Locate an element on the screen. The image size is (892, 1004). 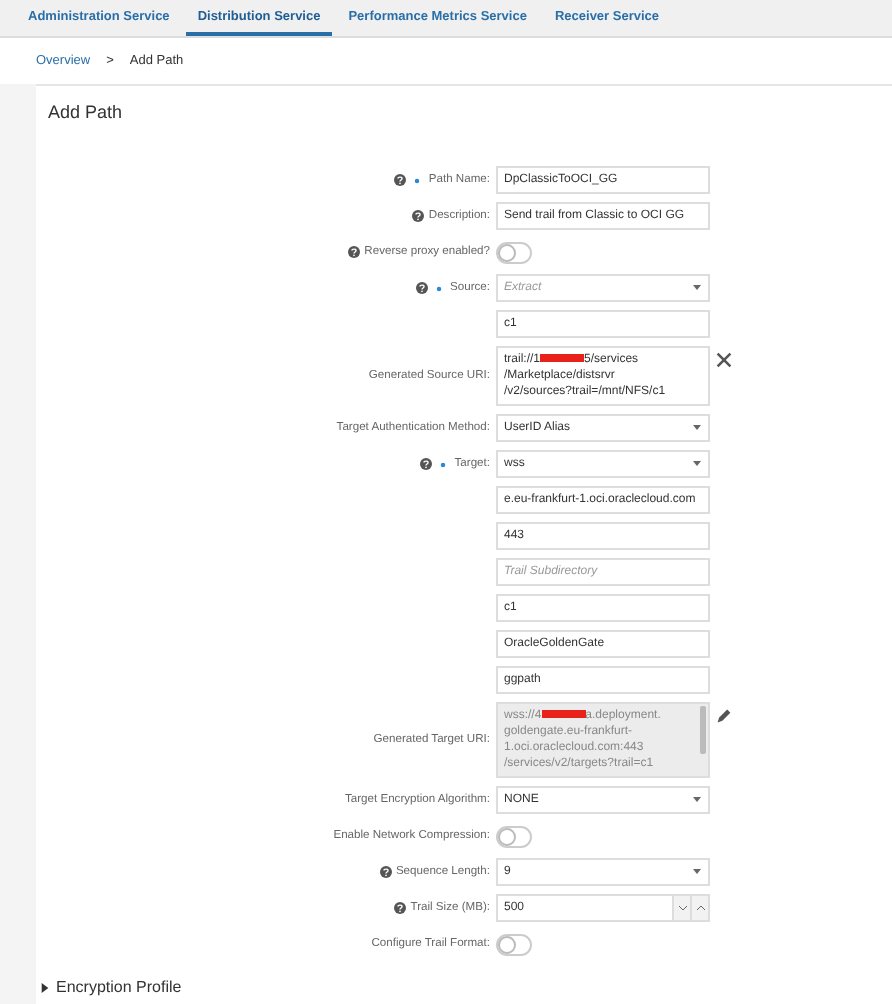
chevron-down-icon is located at coordinates (682, 908).